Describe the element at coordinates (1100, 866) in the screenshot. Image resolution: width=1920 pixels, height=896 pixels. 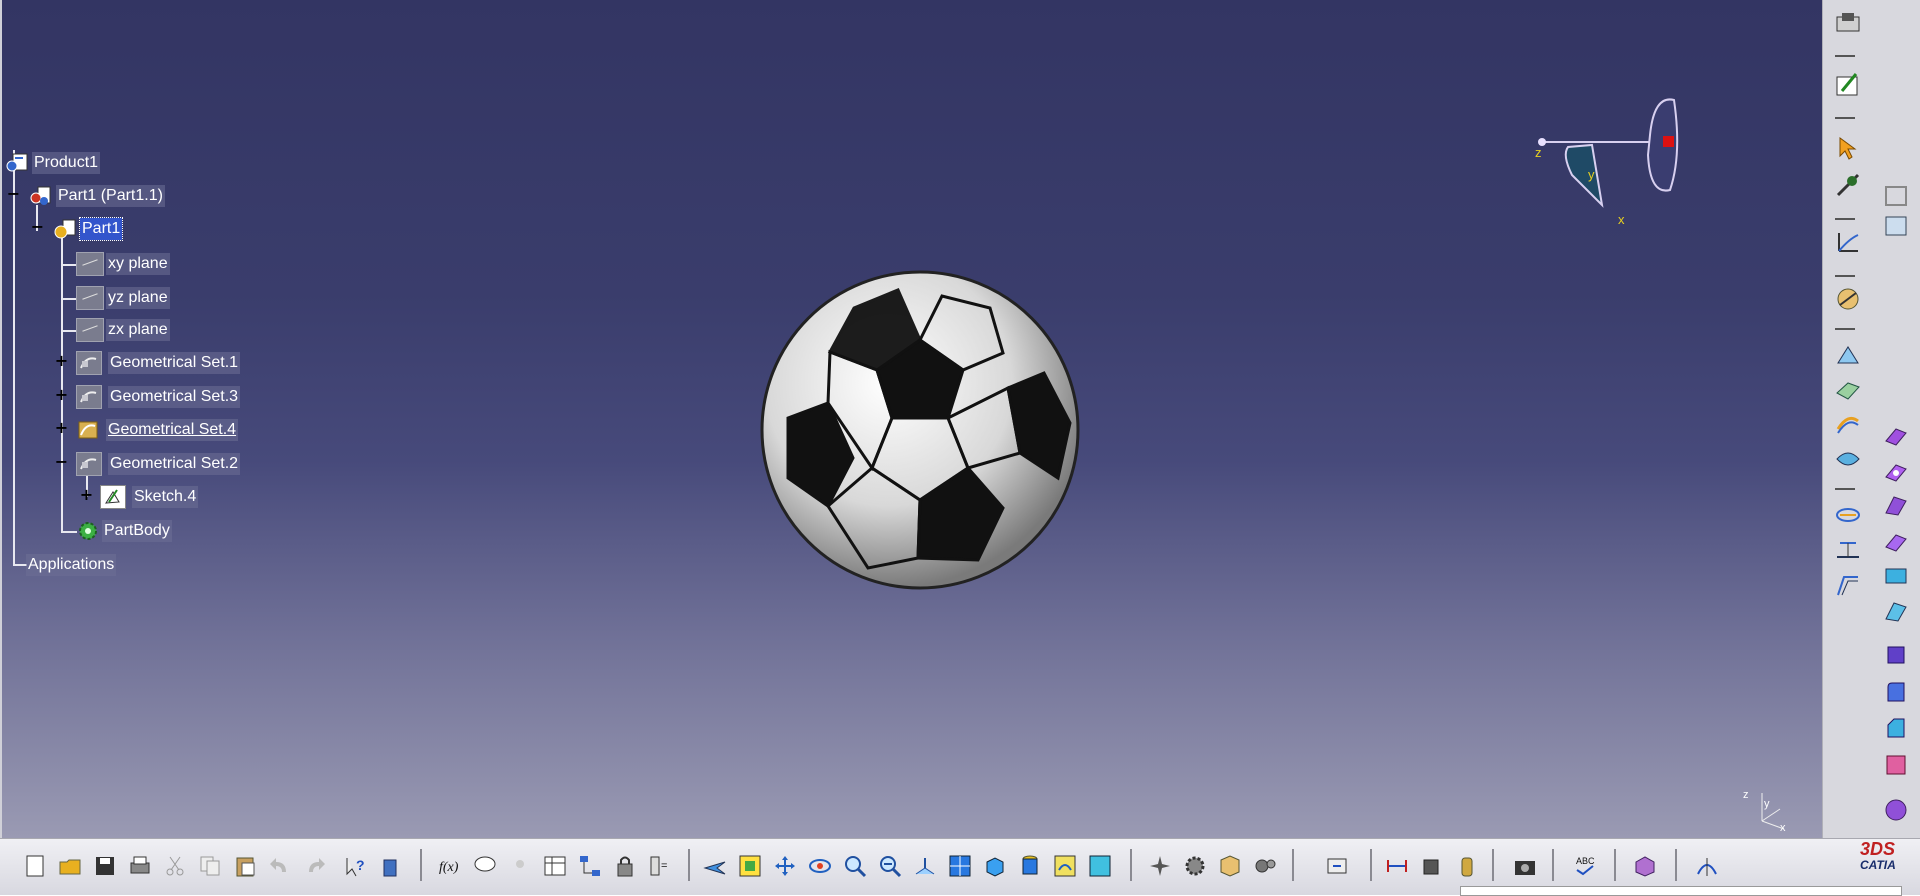
I see `swap-visible-space-icon` at that location.